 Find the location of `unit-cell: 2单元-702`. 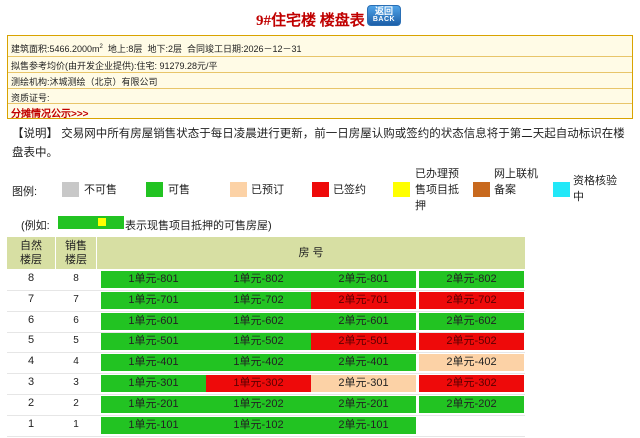

unit-cell: 2单元-702 is located at coordinates (471, 300).